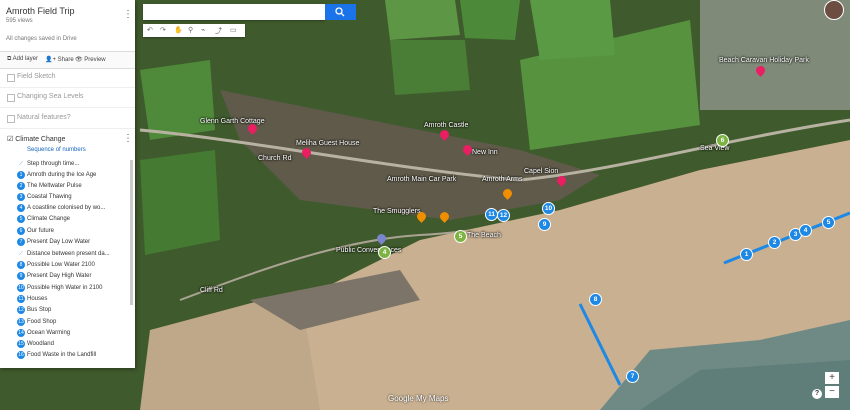 The height and width of the screenshot is (410, 850). I want to click on place-label: Amroth Castle, so click(446, 125).